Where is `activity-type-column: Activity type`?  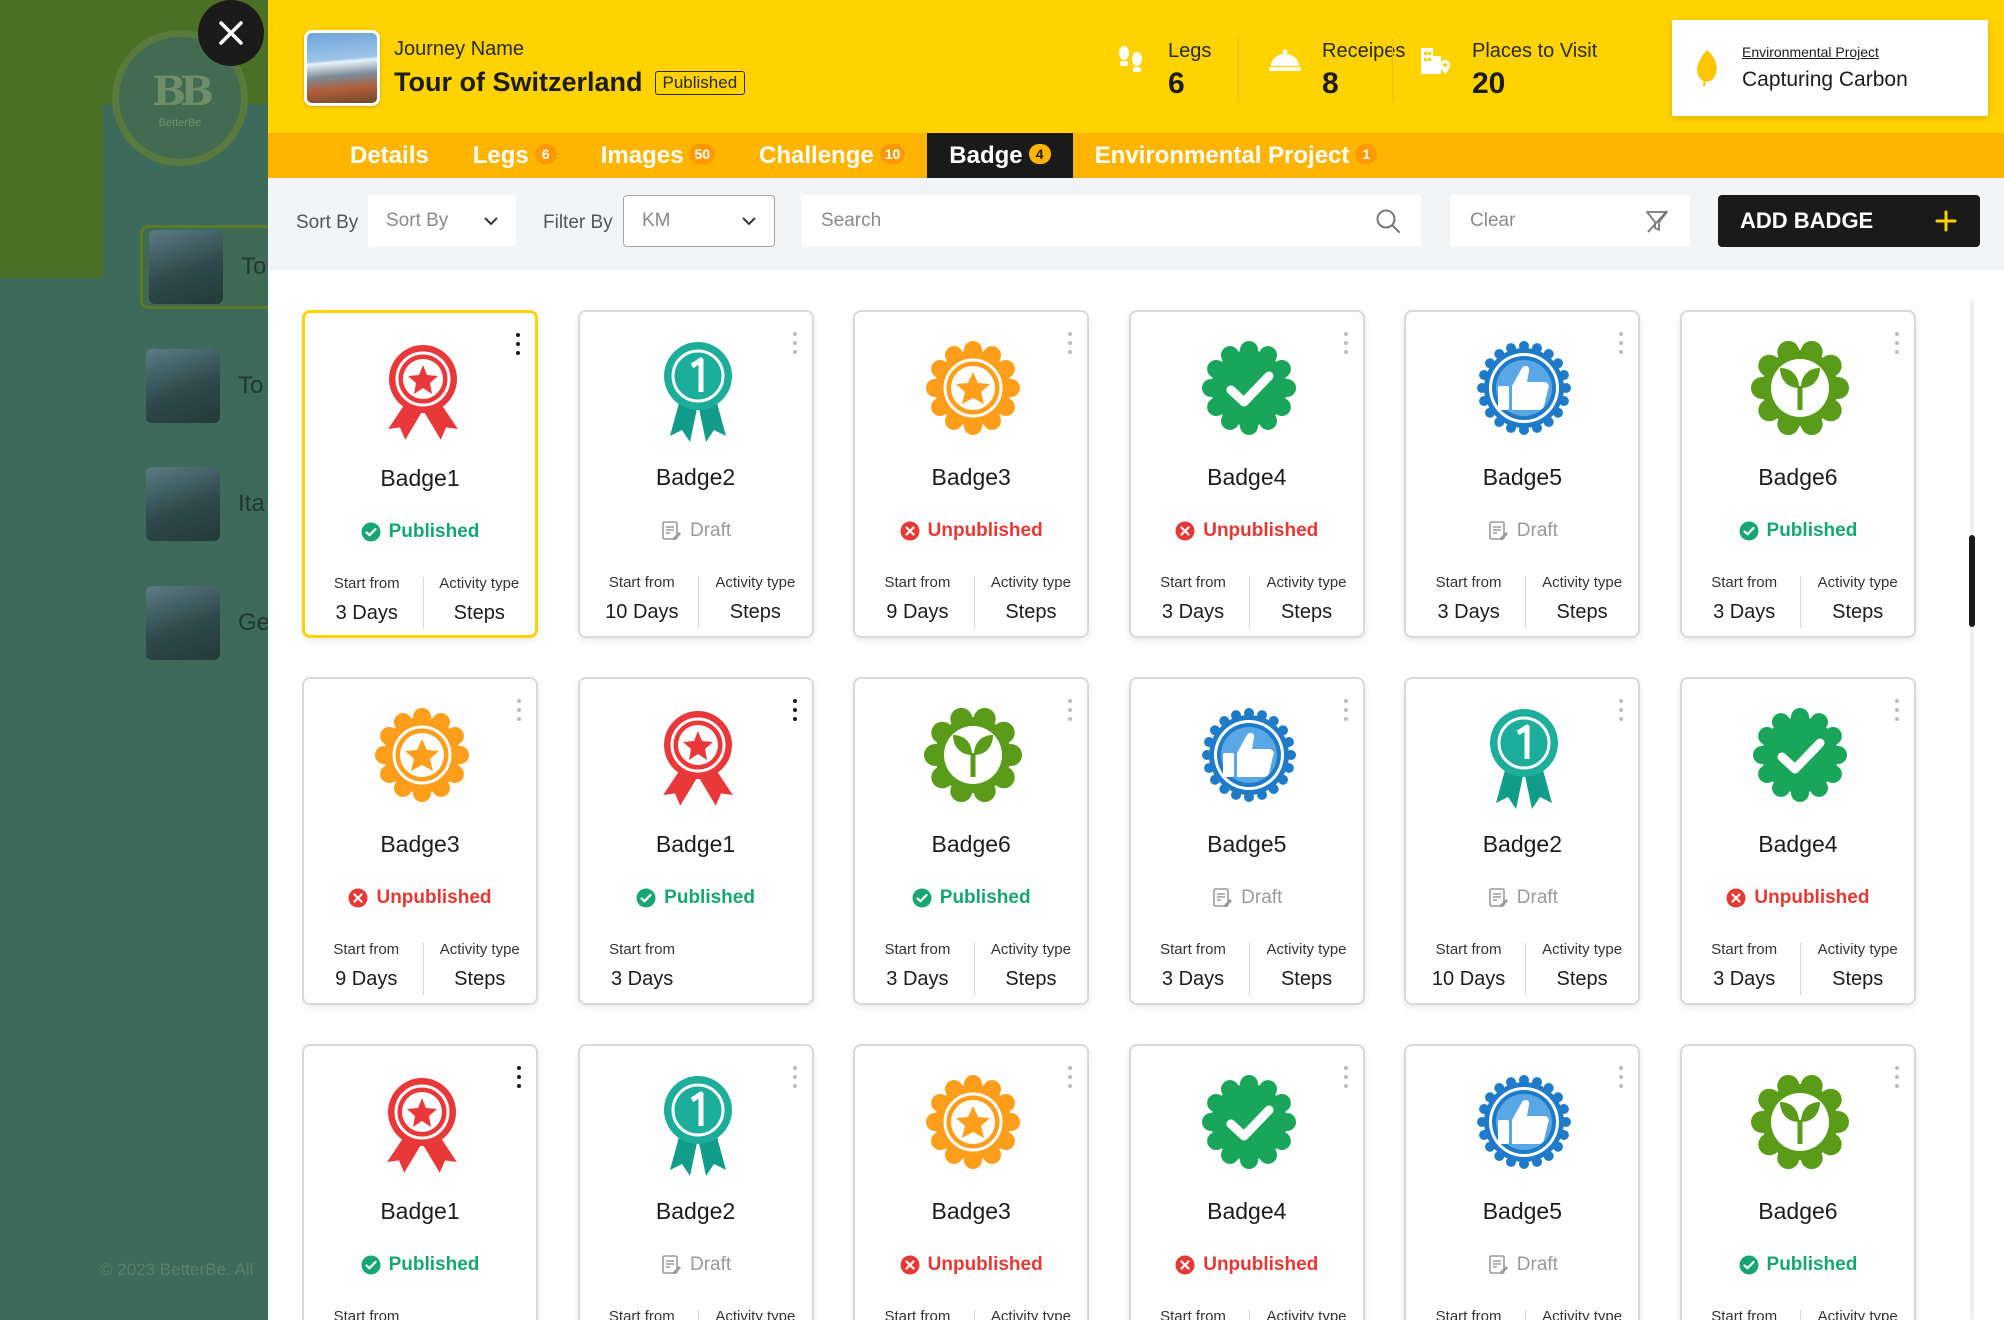 activity-type-column: Activity type is located at coordinates (755, 1314).